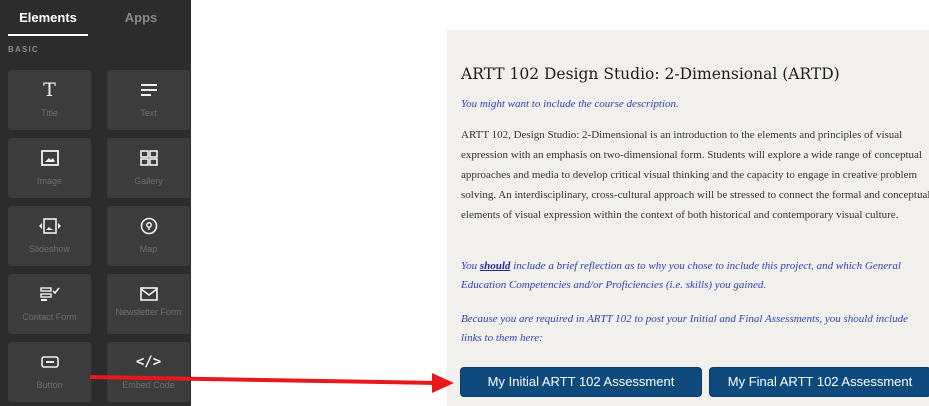  I want to click on red-arrow, so click(271, 383).